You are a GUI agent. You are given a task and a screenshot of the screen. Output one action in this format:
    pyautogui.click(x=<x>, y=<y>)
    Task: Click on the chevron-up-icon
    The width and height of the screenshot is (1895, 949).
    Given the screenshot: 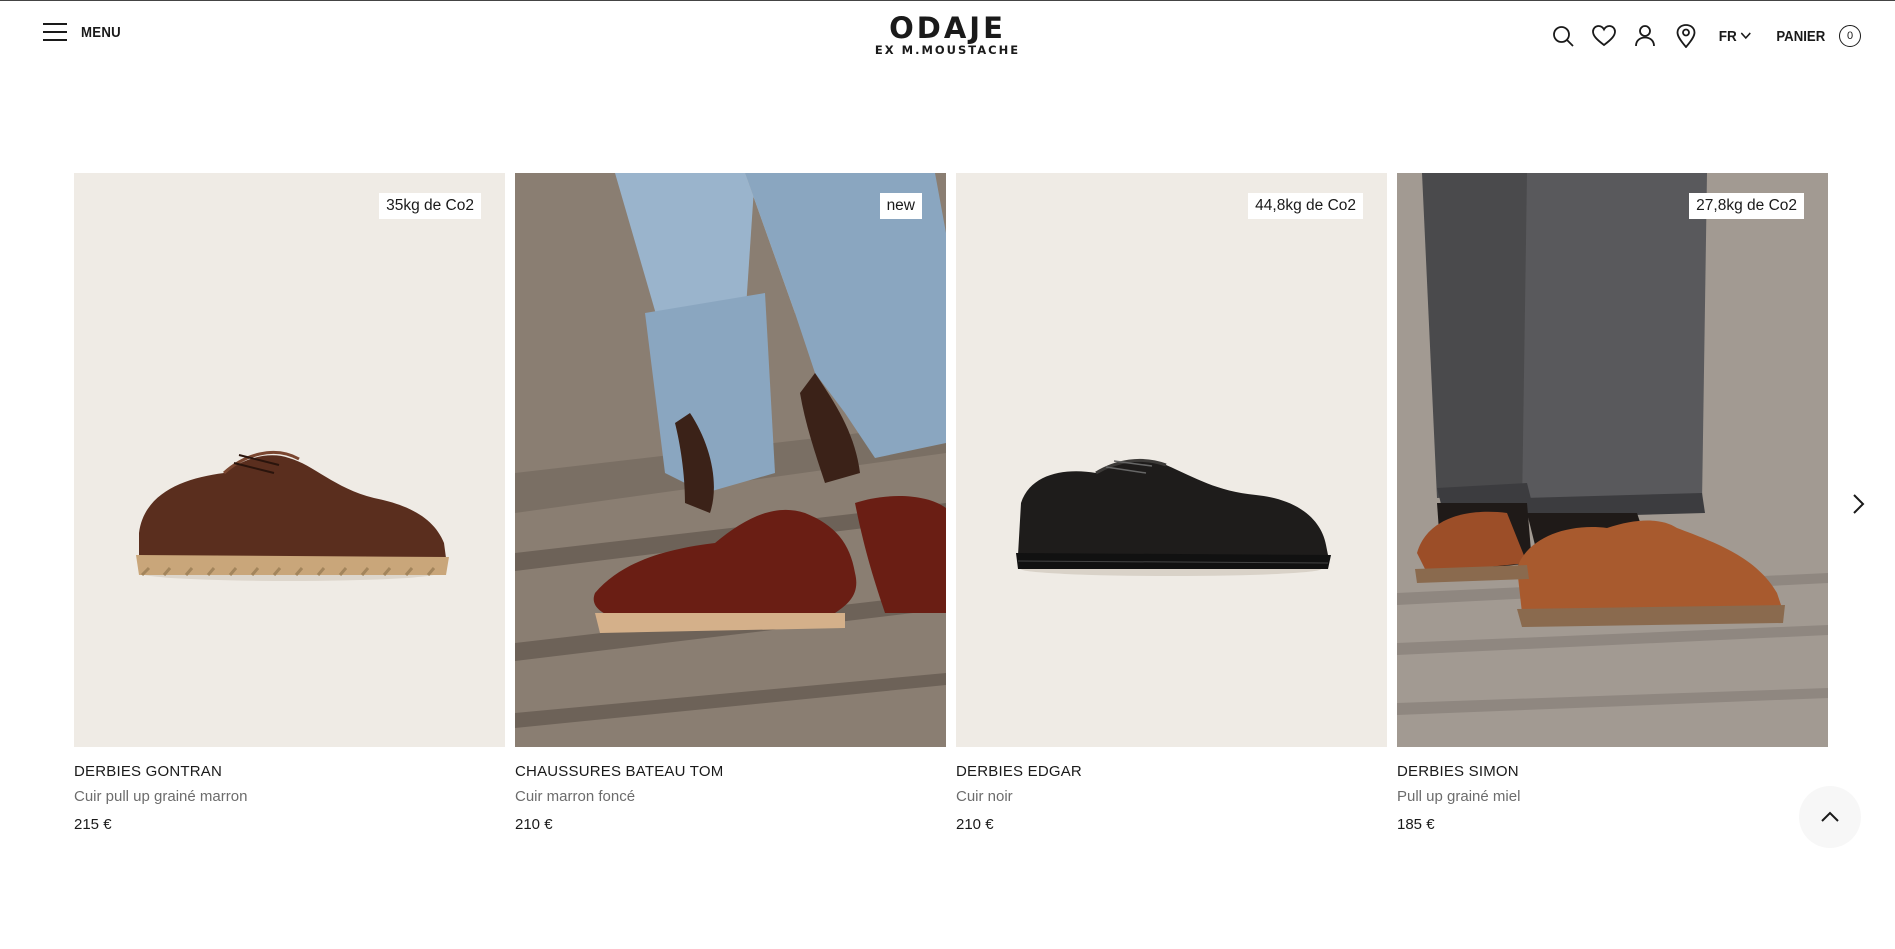 What is the action you would take?
    pyautogui.click(x=1830, y=816)
    